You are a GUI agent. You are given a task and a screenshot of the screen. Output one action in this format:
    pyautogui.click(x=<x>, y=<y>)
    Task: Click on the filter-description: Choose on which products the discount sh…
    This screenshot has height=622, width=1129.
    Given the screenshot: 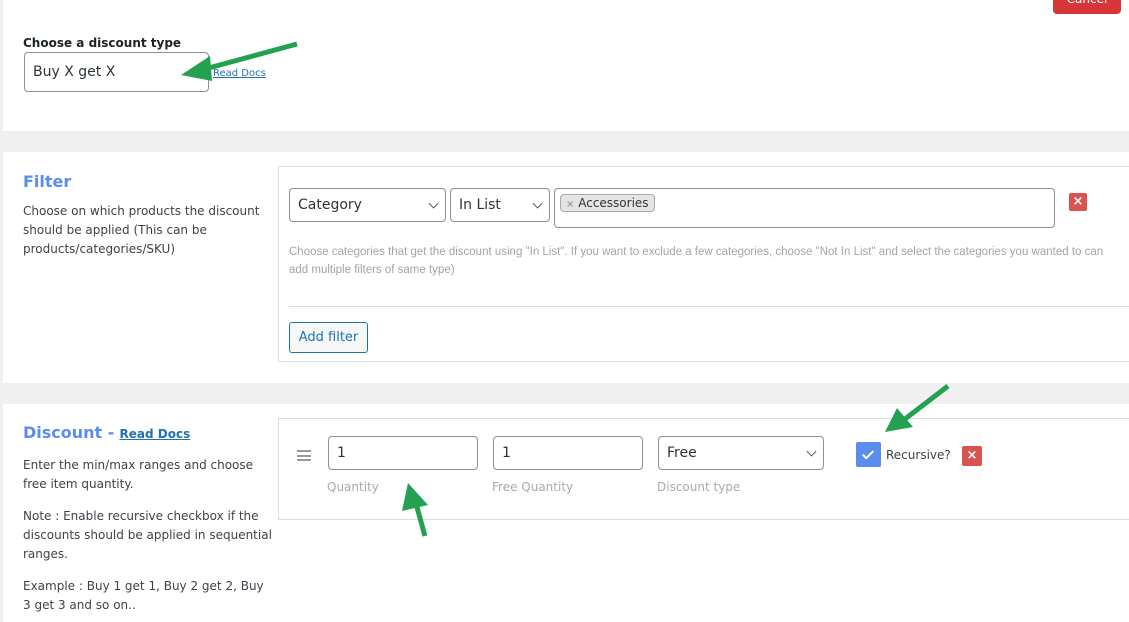 What is the action you would take?
    pyautogui.click(x=141, y=230)
    